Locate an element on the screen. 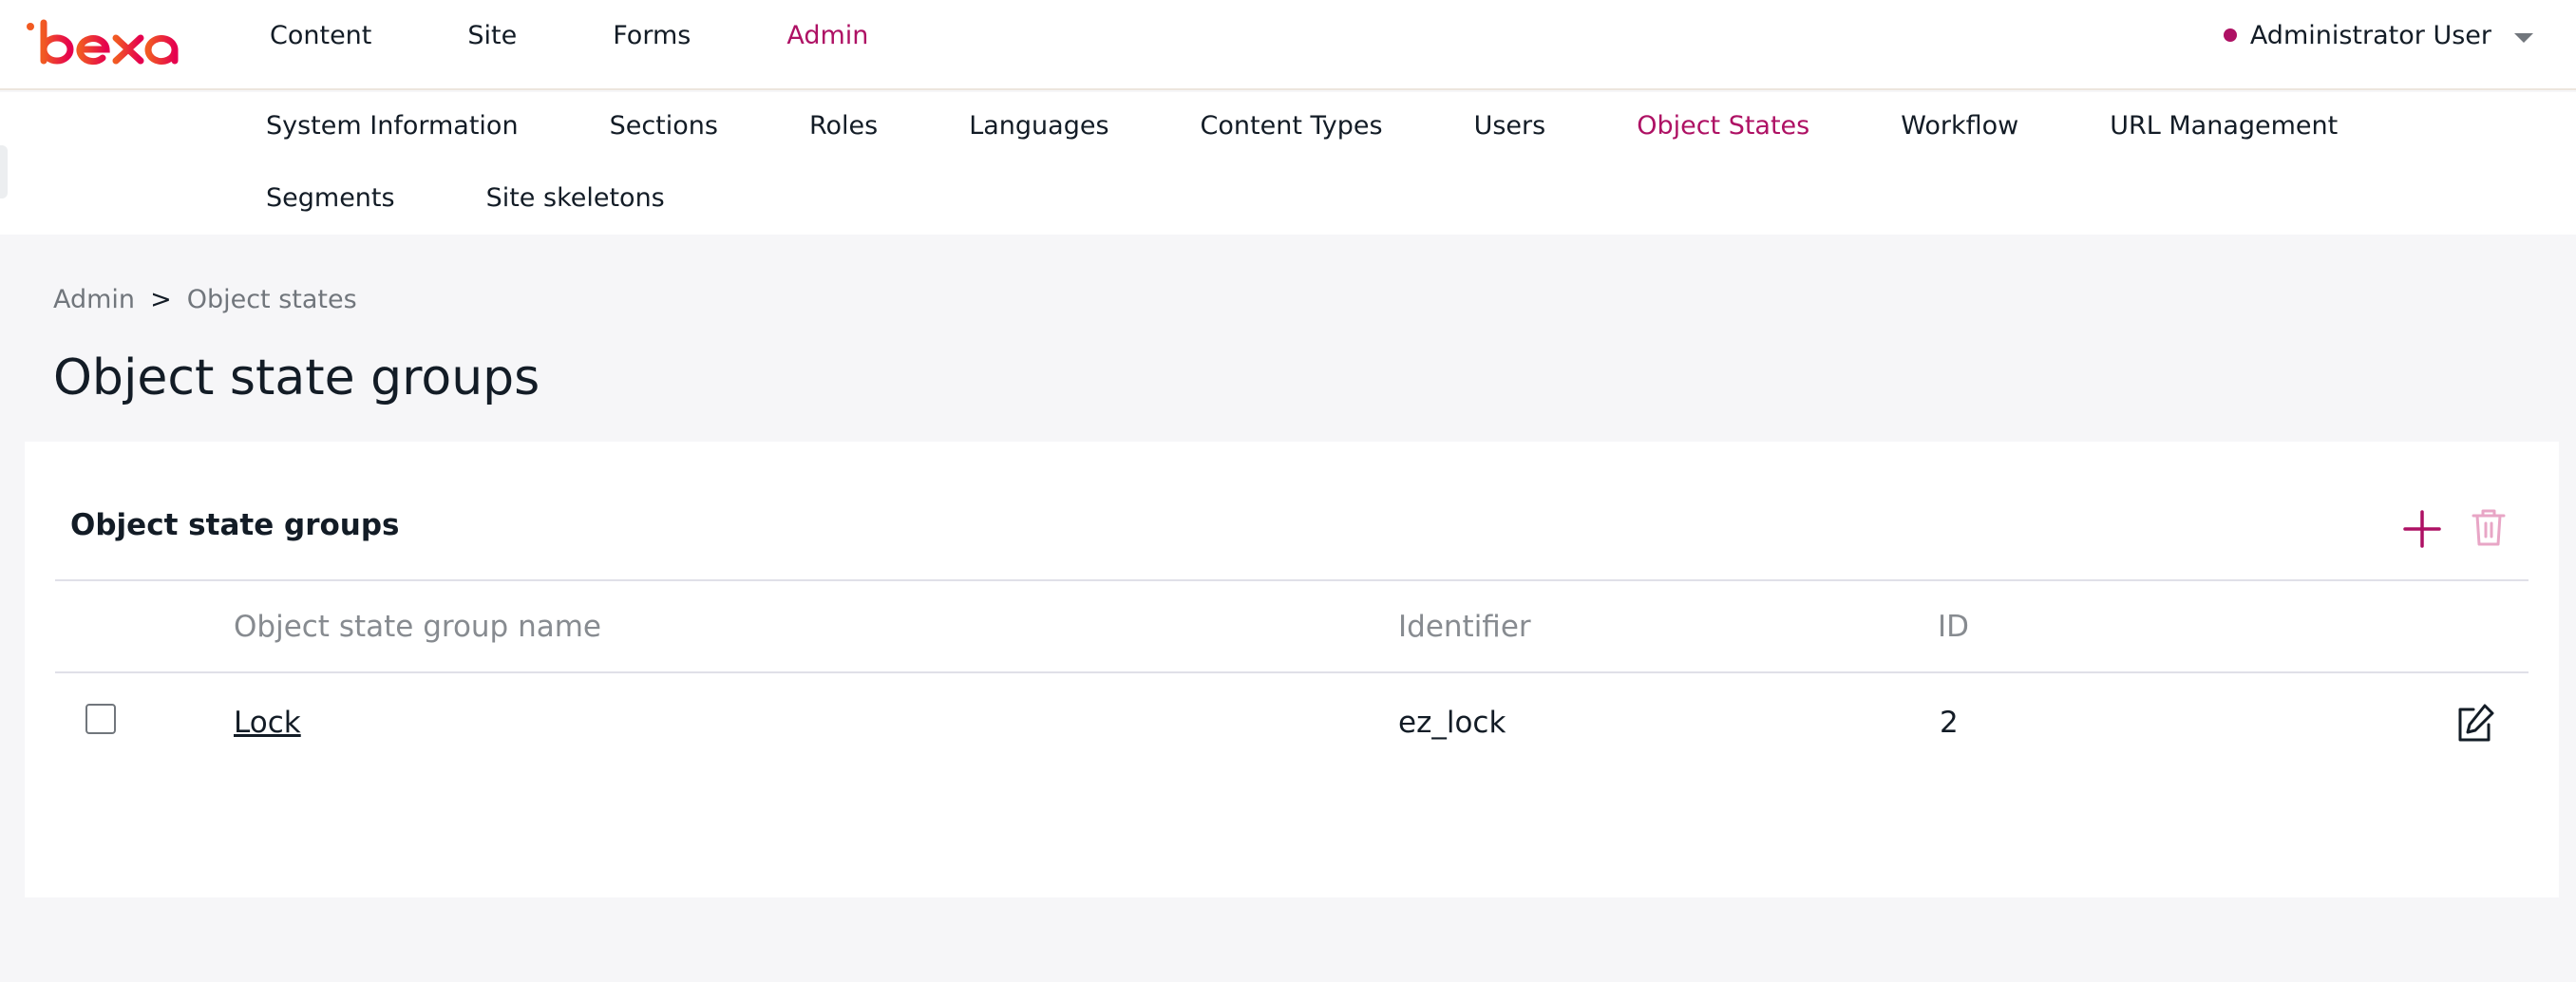 The image size is (2576, 982). page-title: Object state groups is located at coordinates (296, 377).